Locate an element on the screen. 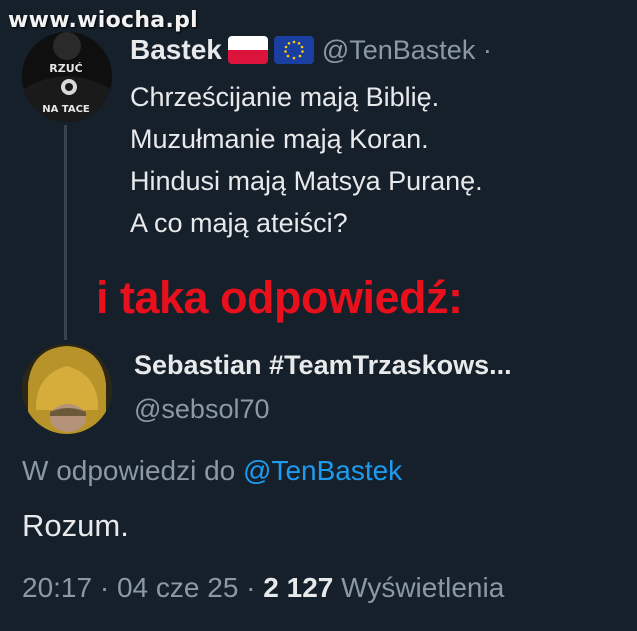  eu-flag-icon is located at coordinates (293, 50).